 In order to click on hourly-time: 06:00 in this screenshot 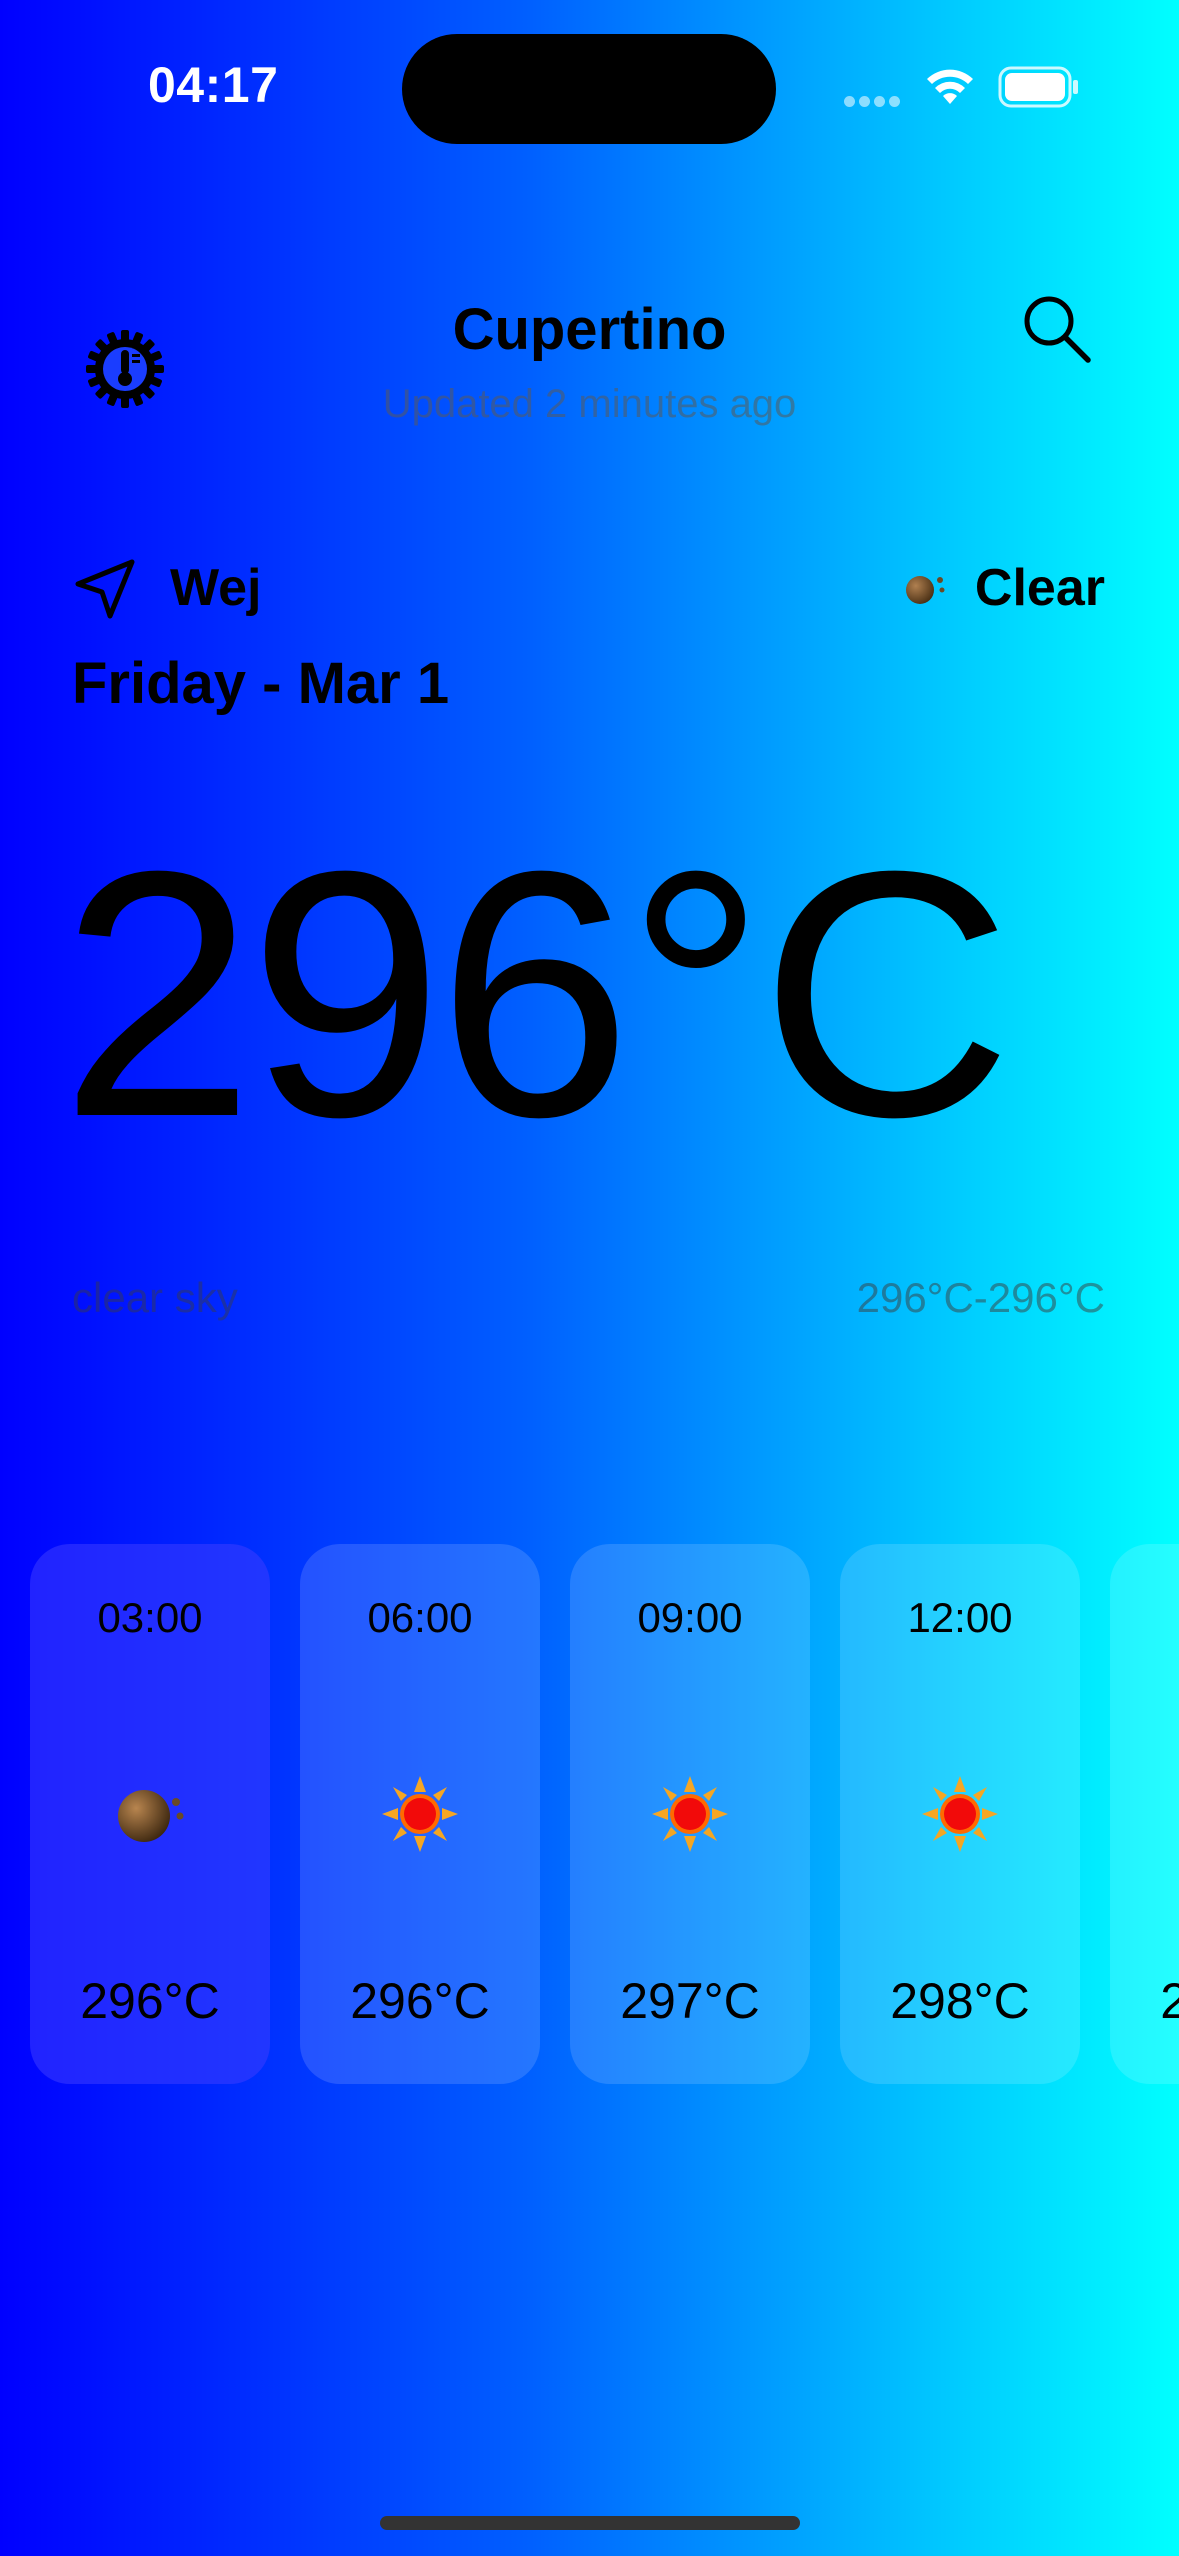, I will do `click(420, 1617)`.